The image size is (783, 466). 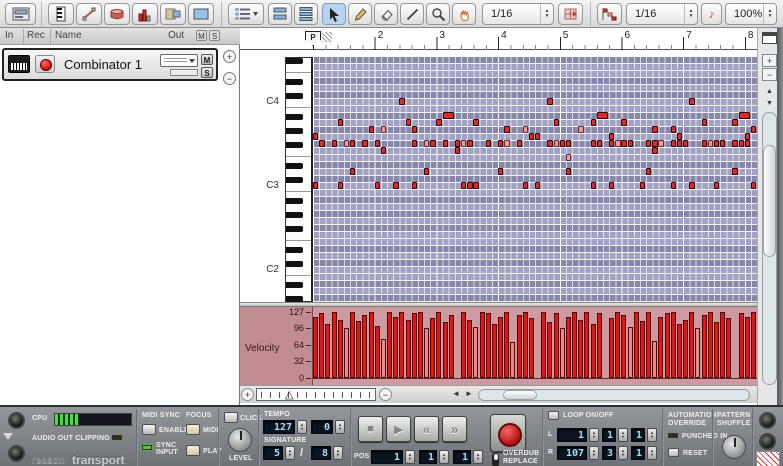 I want to click on quantize-spinner-arrows: ▲ ▼, so click(x=690, y=14).